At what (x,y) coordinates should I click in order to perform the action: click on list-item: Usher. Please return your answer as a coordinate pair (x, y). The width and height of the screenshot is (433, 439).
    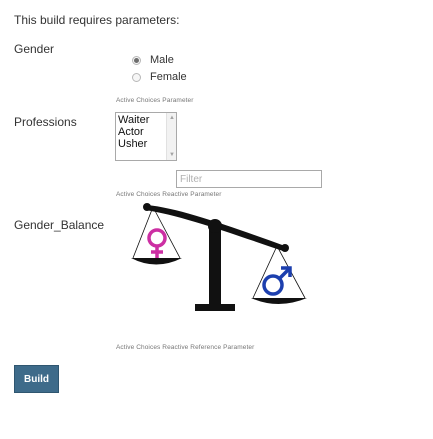
    Looking at the image, I should click on (132, 144).